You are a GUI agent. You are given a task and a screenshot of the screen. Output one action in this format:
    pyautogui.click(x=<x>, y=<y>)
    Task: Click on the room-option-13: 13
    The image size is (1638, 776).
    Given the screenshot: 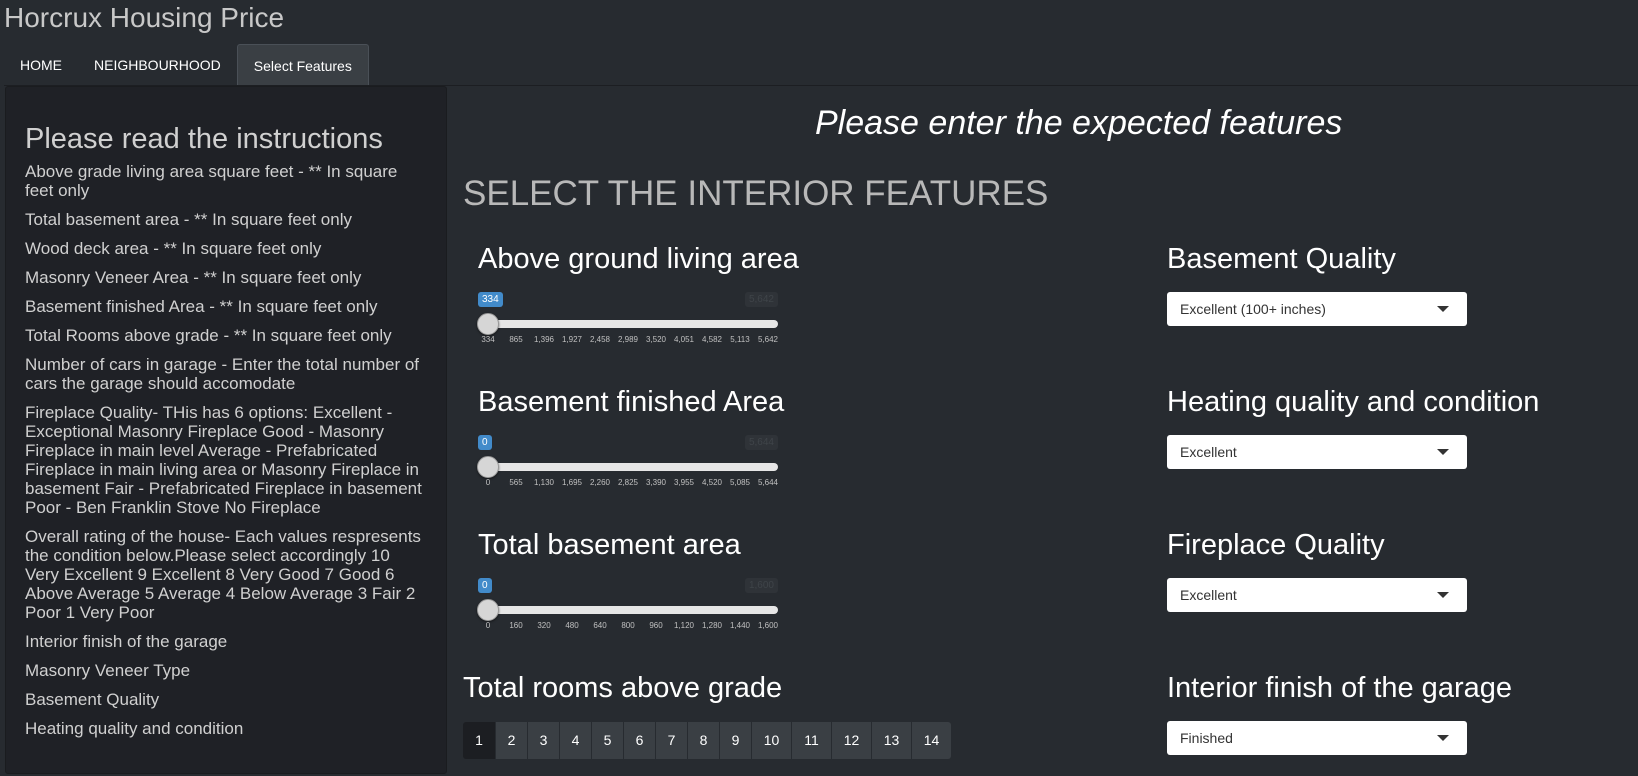 What is the action you would take?
    pyautogui.click(x=891, y=740)
    